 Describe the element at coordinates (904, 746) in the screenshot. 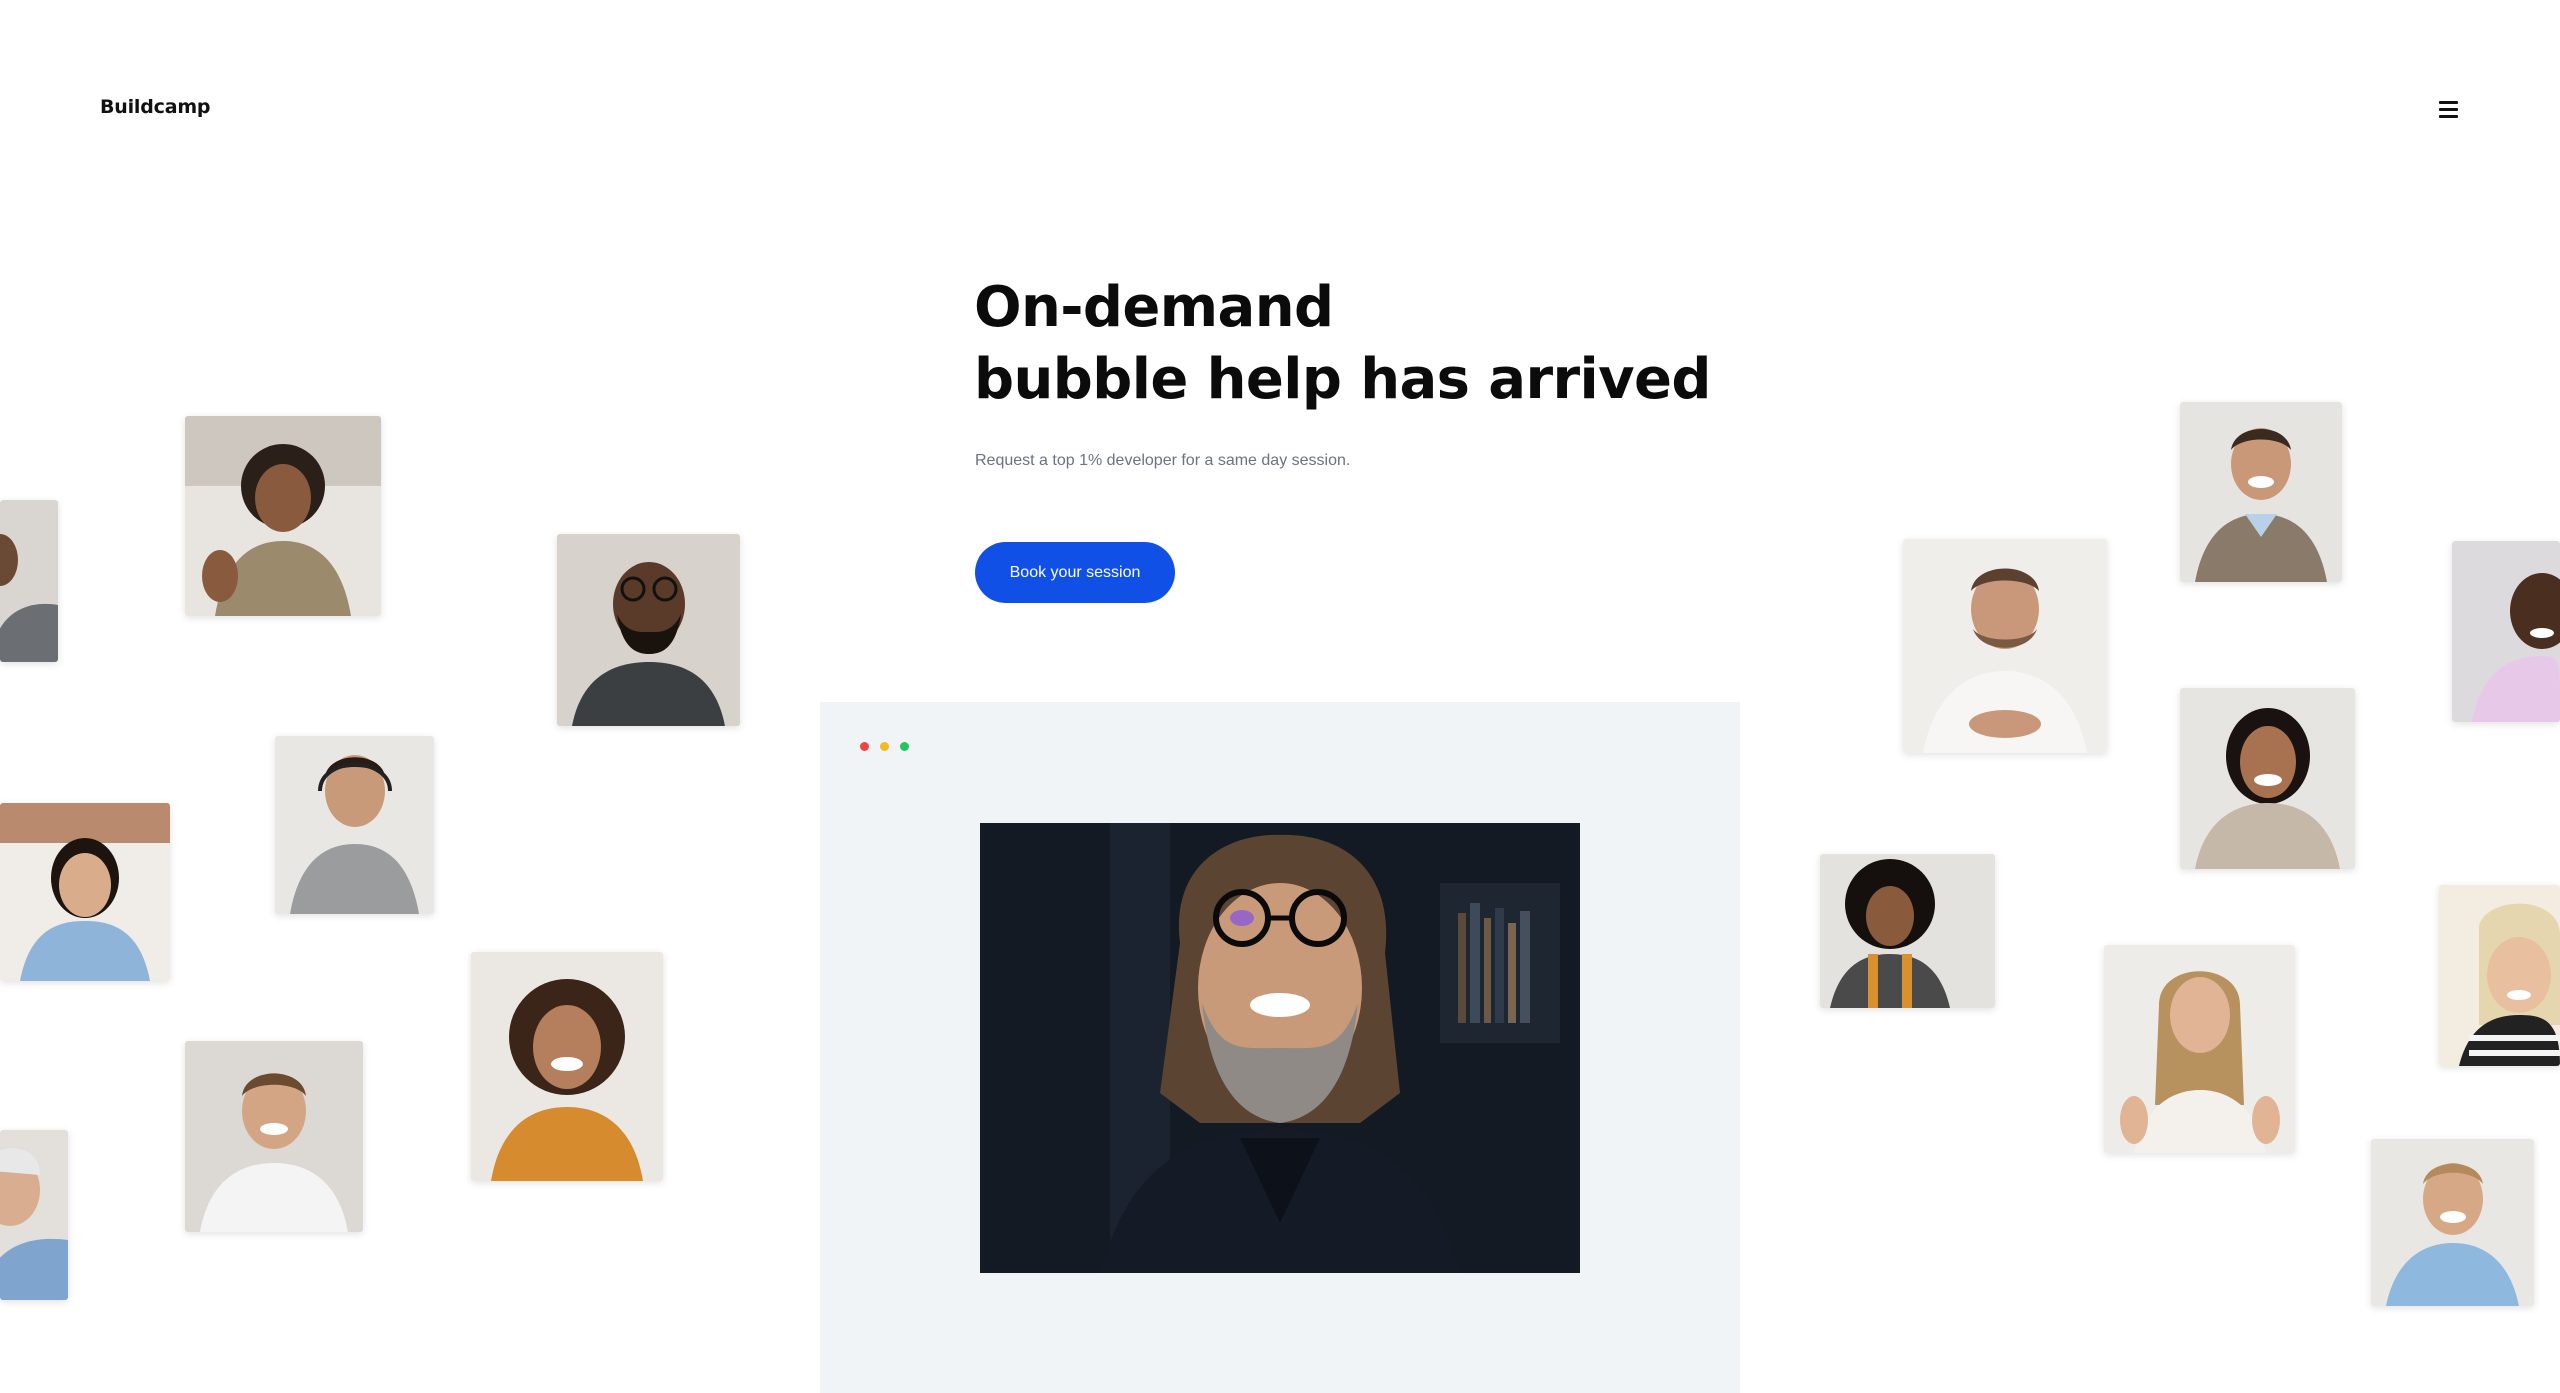

I see `maximize-dot` at that location.